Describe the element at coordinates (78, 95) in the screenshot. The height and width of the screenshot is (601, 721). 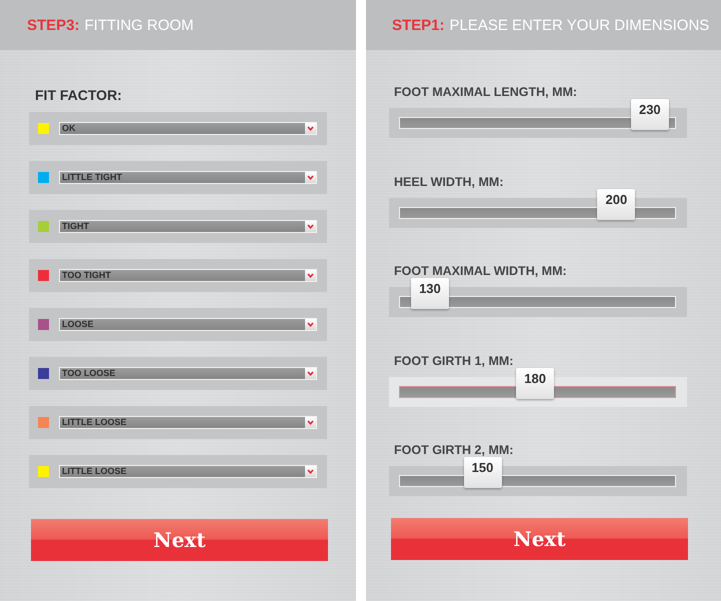
I see `section-label: FIT FACTOR:` at that location.